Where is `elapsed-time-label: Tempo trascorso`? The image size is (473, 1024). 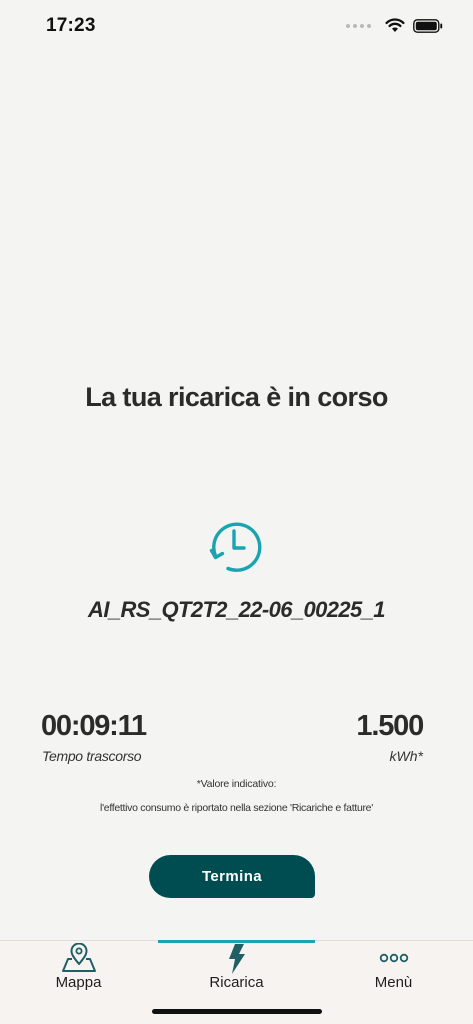
elapsed-time-label: Tempo trascorso is located at coordinates (92, 756).